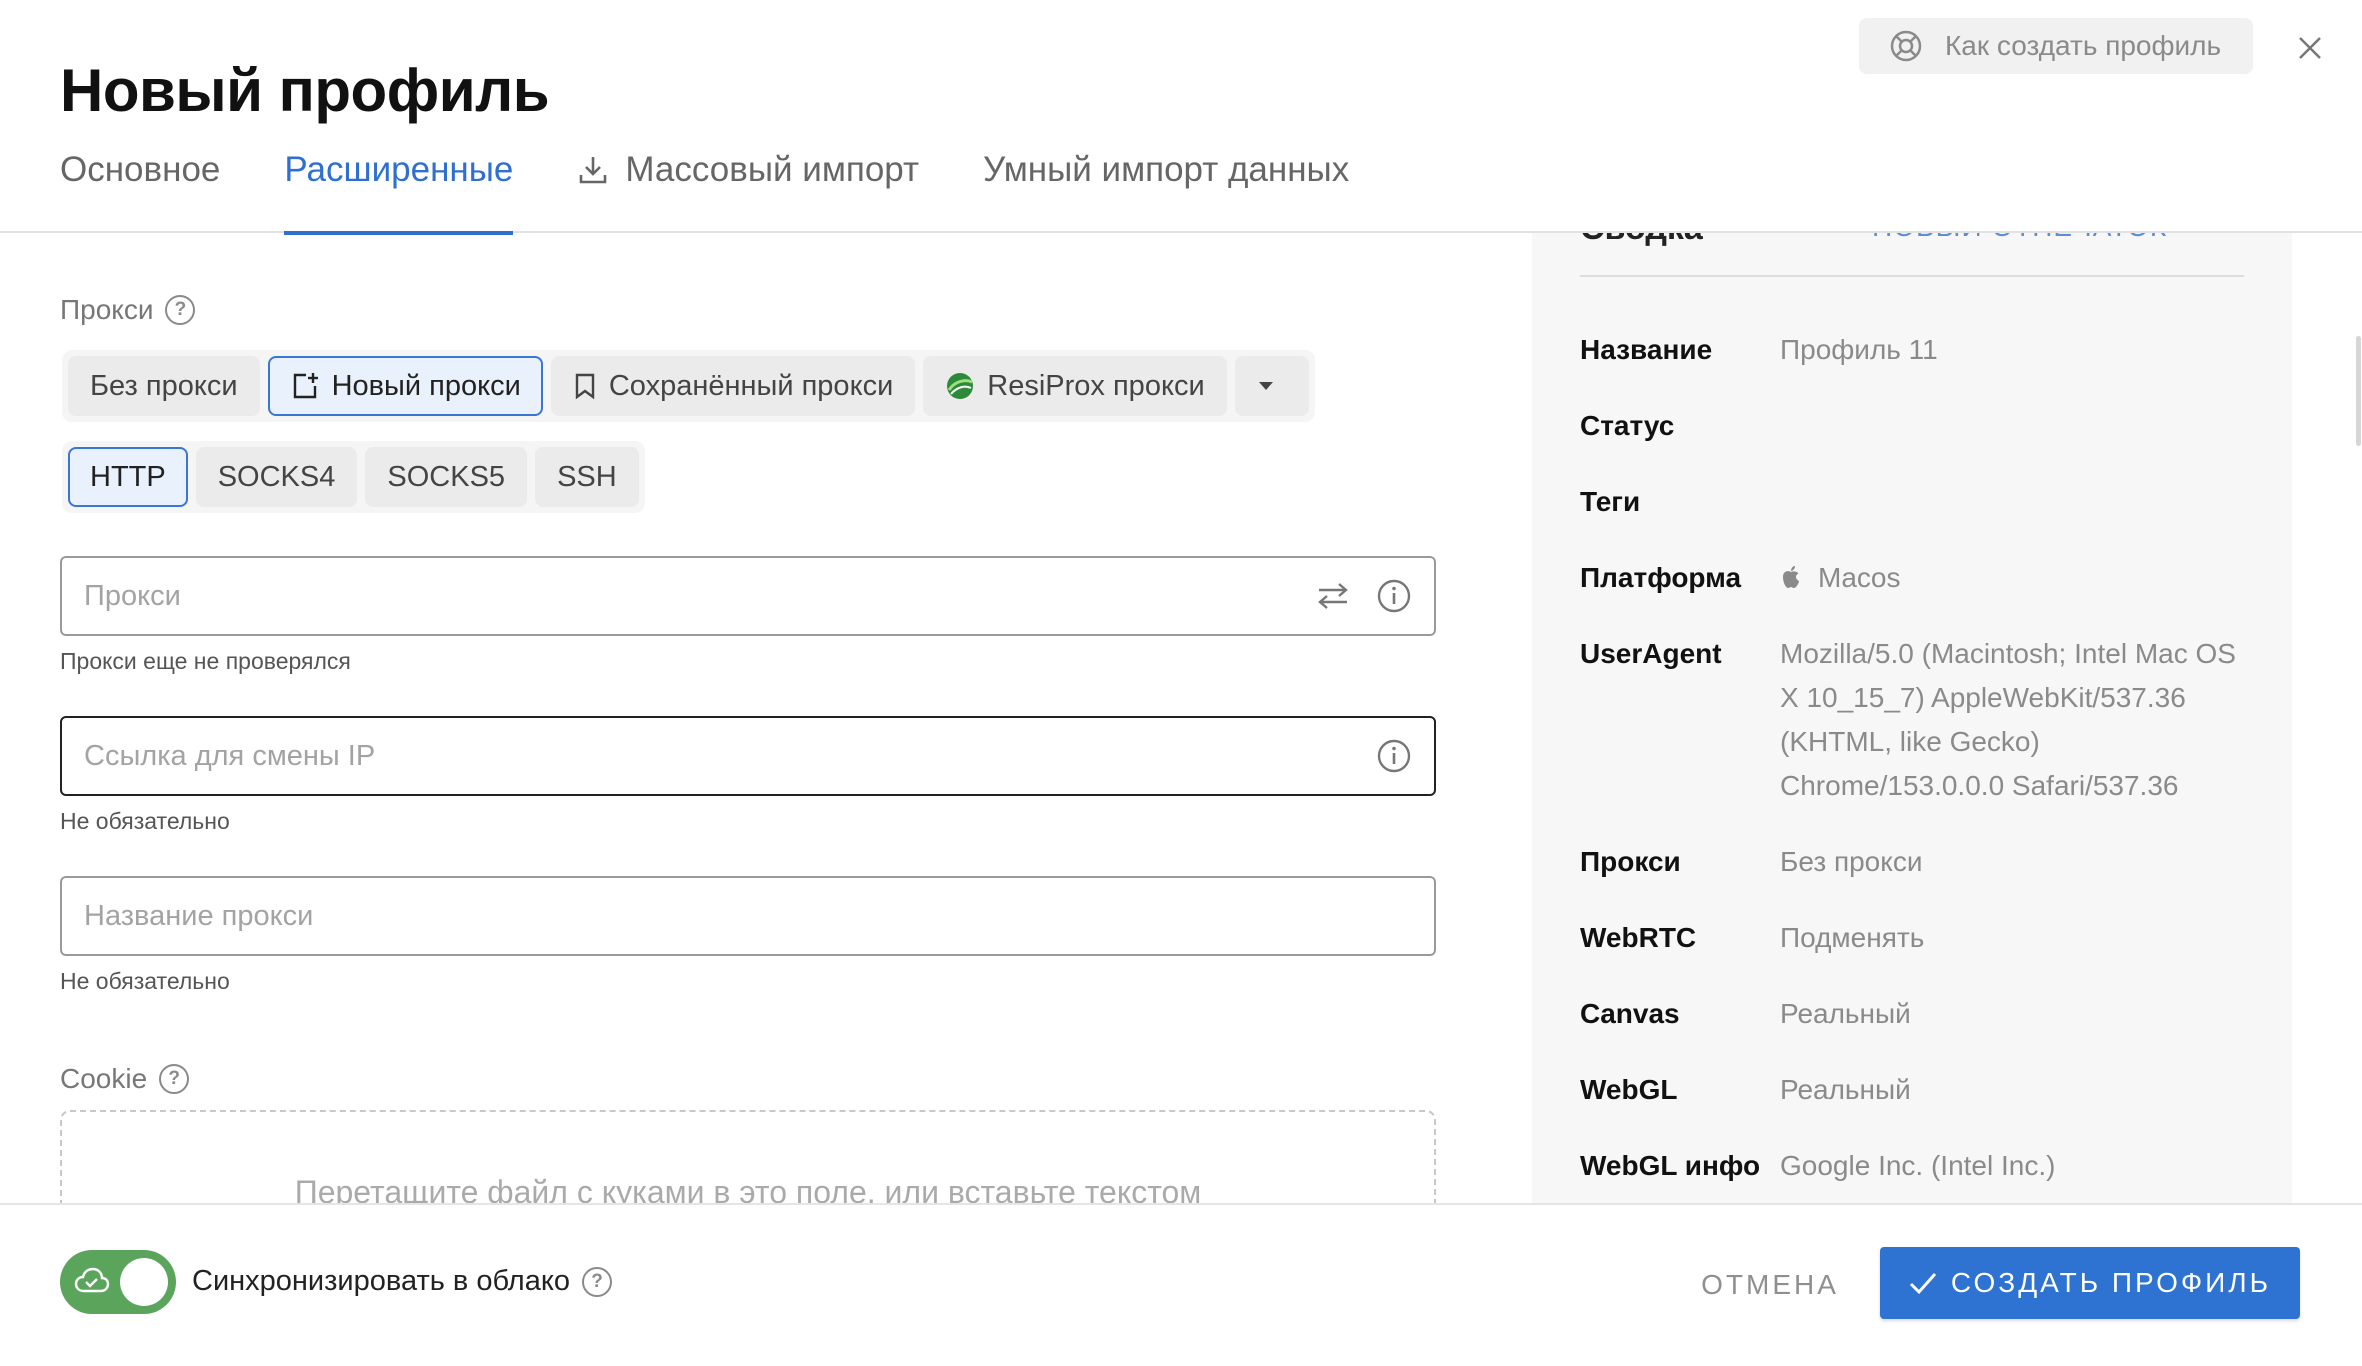 The height and width of the screenshot is (1366, 2362). I want to click on download-icon, so click(593, 170).